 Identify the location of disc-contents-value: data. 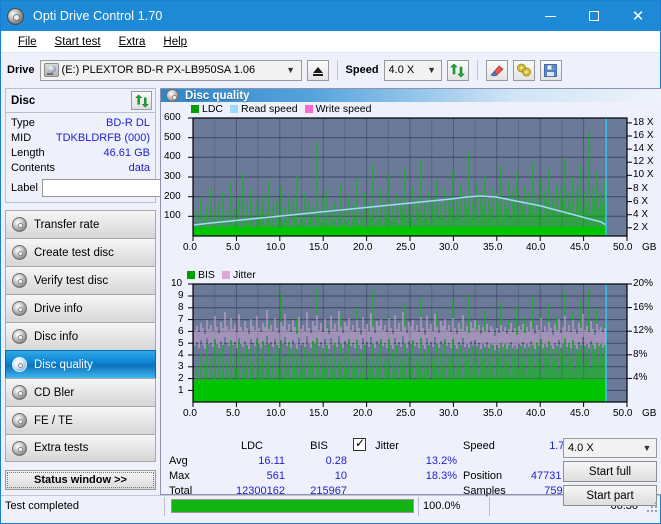
(139, 168).